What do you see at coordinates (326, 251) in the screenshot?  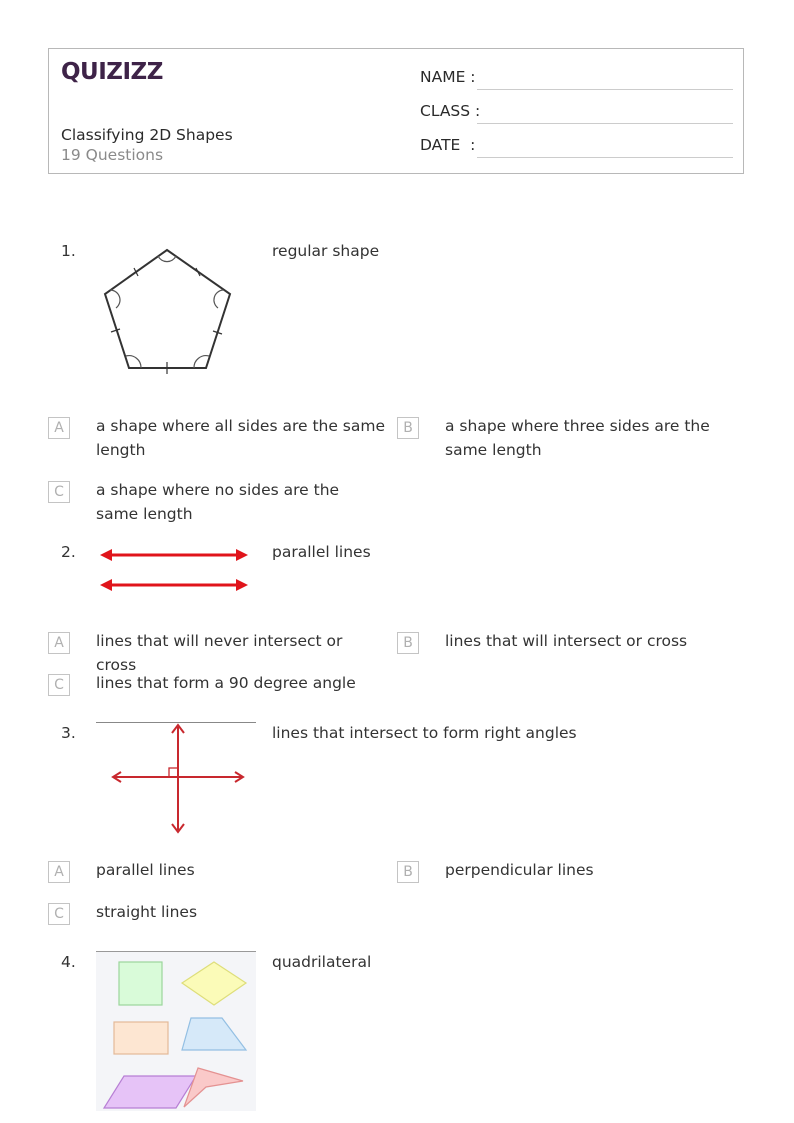 I see `question-prompt: regular shape` at bounding box center [326, 251].